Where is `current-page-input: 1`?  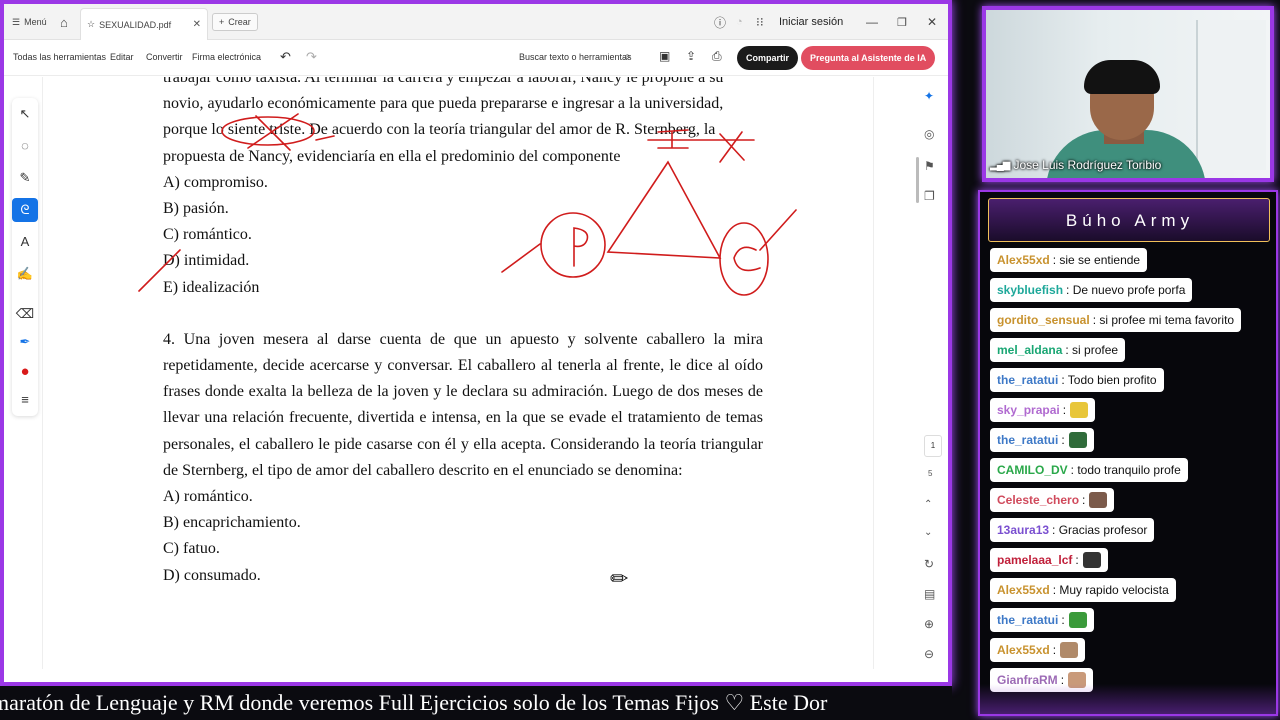 current-page-input: 1 is located at coordinates (933, 446).